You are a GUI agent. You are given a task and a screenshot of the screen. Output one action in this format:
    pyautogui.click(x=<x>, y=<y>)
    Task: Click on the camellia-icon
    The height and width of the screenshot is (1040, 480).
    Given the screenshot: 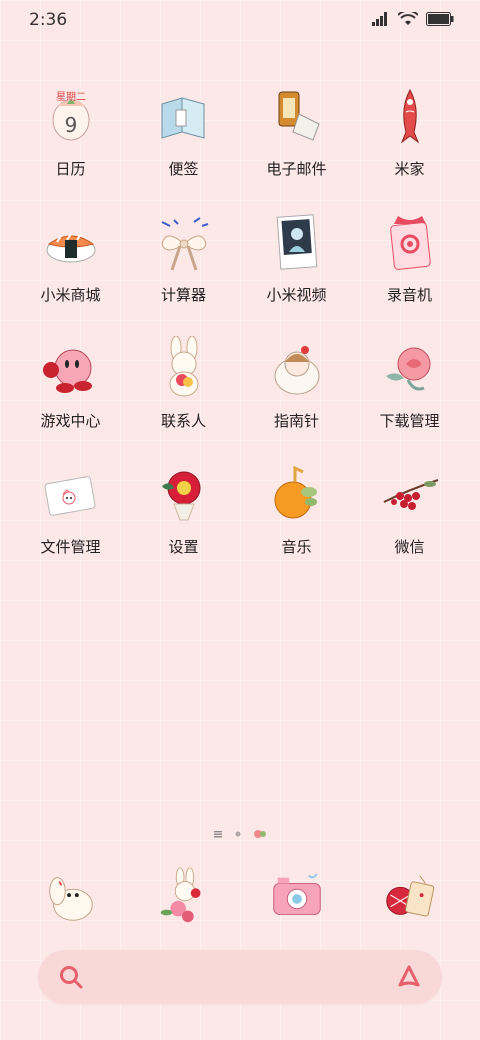 What is the action you would take?
    pyautogui.click(x=180, y=496)
    